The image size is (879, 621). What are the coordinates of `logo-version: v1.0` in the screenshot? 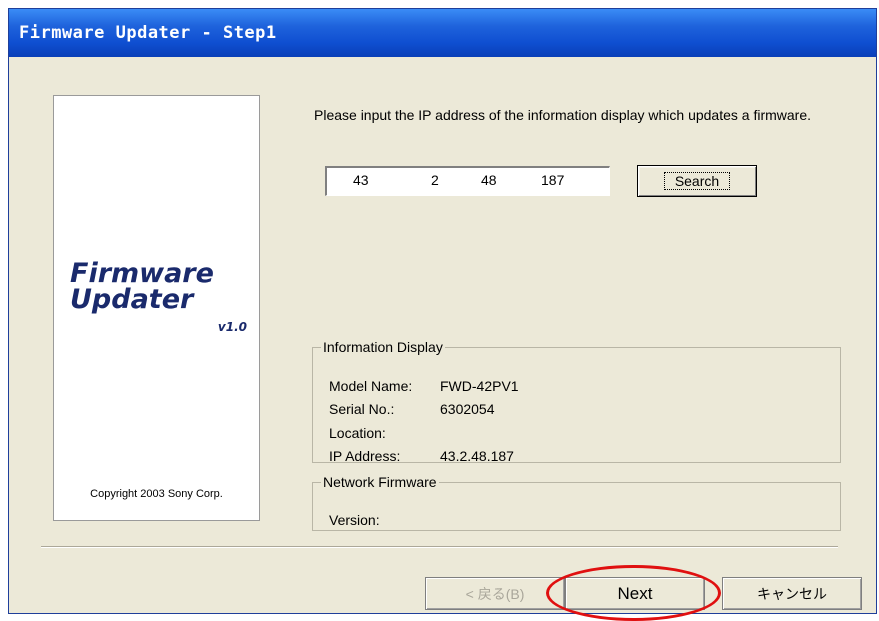 It's located at (232, 327).